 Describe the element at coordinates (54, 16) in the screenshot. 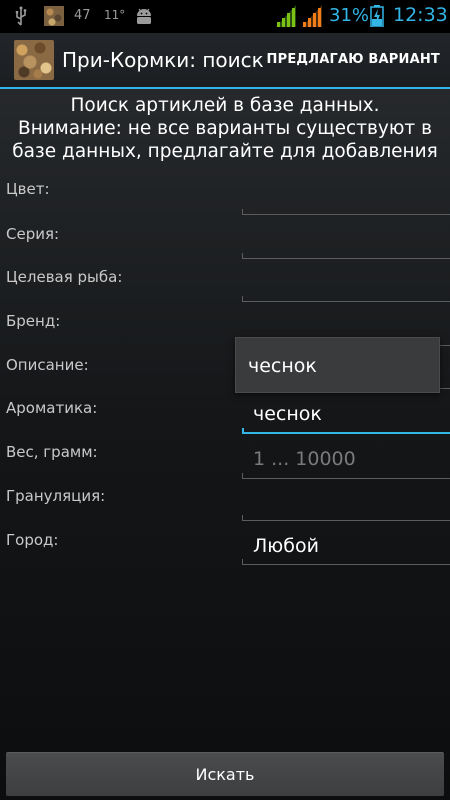

I see `photo-thumbnail-icon` at that location.